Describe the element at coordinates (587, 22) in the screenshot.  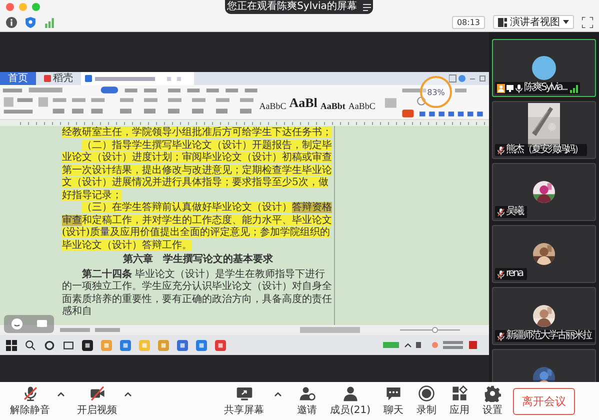
I see `fullscreen-icon` at that location.